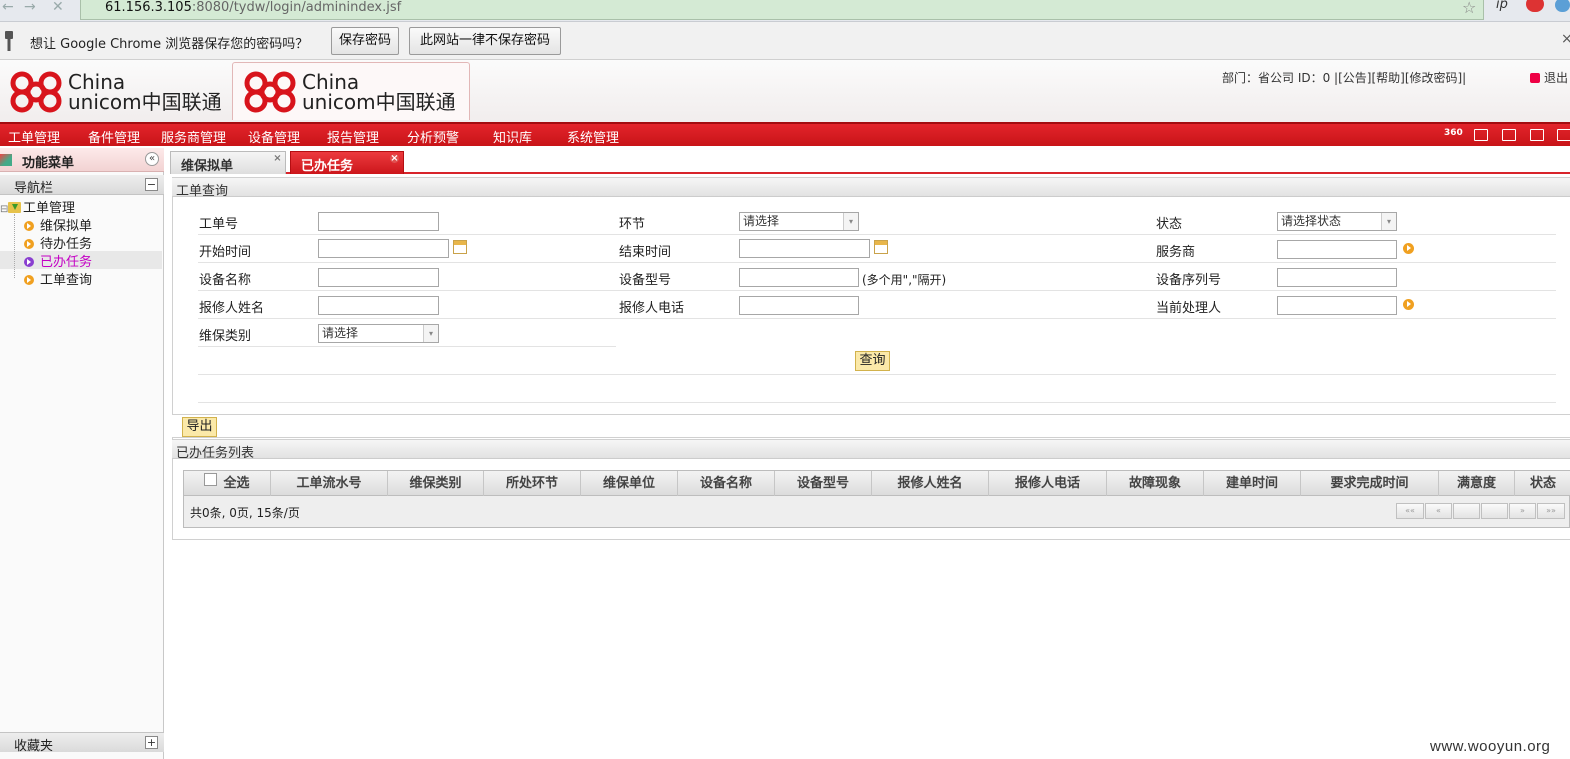  I want to click on tree-item-done-tasks: 已办任务, so click(81, 260).